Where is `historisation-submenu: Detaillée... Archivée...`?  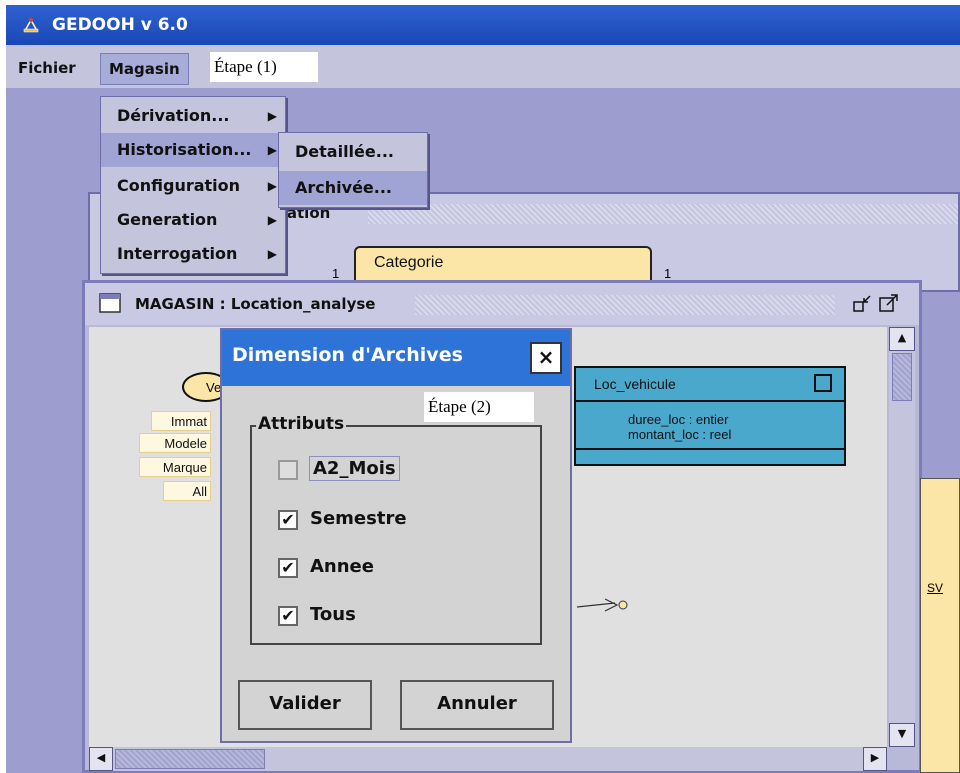
historisation-submenu: Detaillée... Archivée... is located at coordinates (353, 170).